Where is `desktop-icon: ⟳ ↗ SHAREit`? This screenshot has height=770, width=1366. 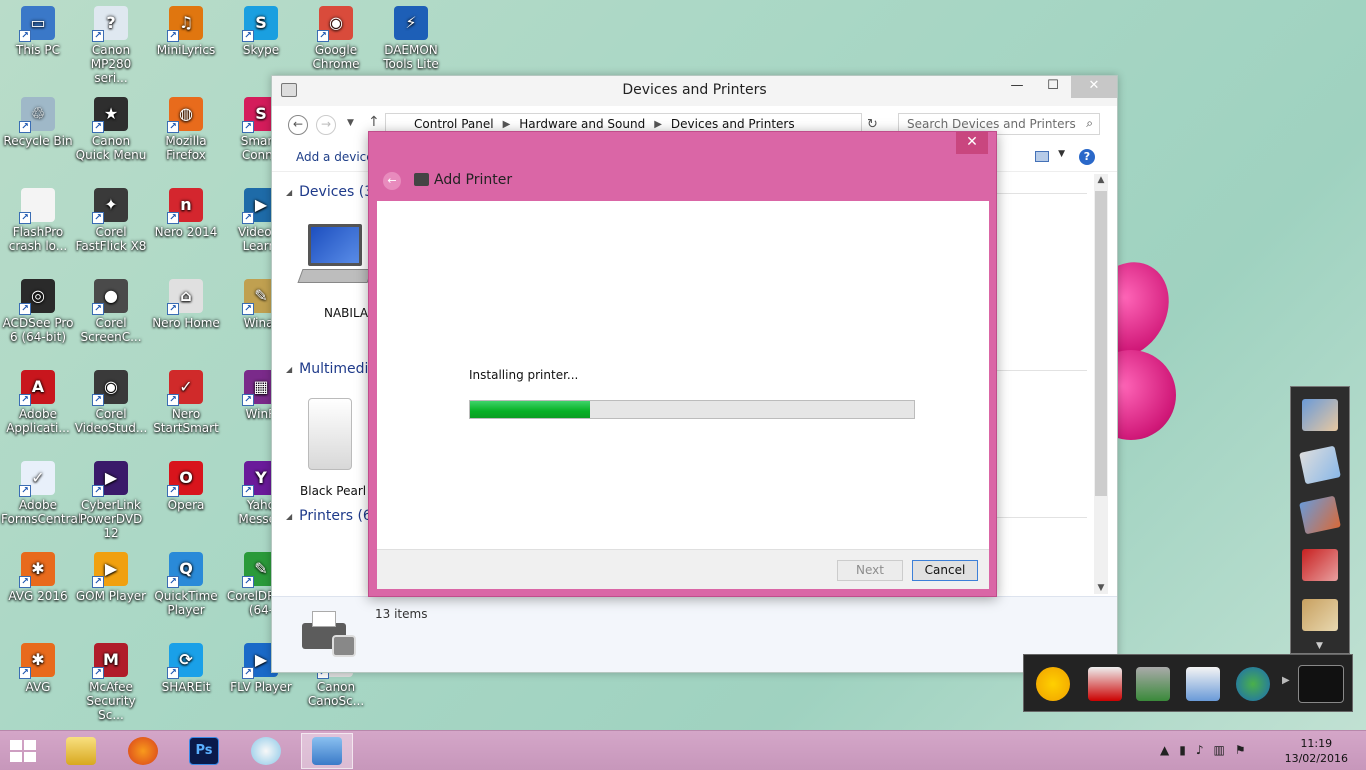 desktop-icon: ⟳ ↗ SHAREit is located at coordinates (186, 668).